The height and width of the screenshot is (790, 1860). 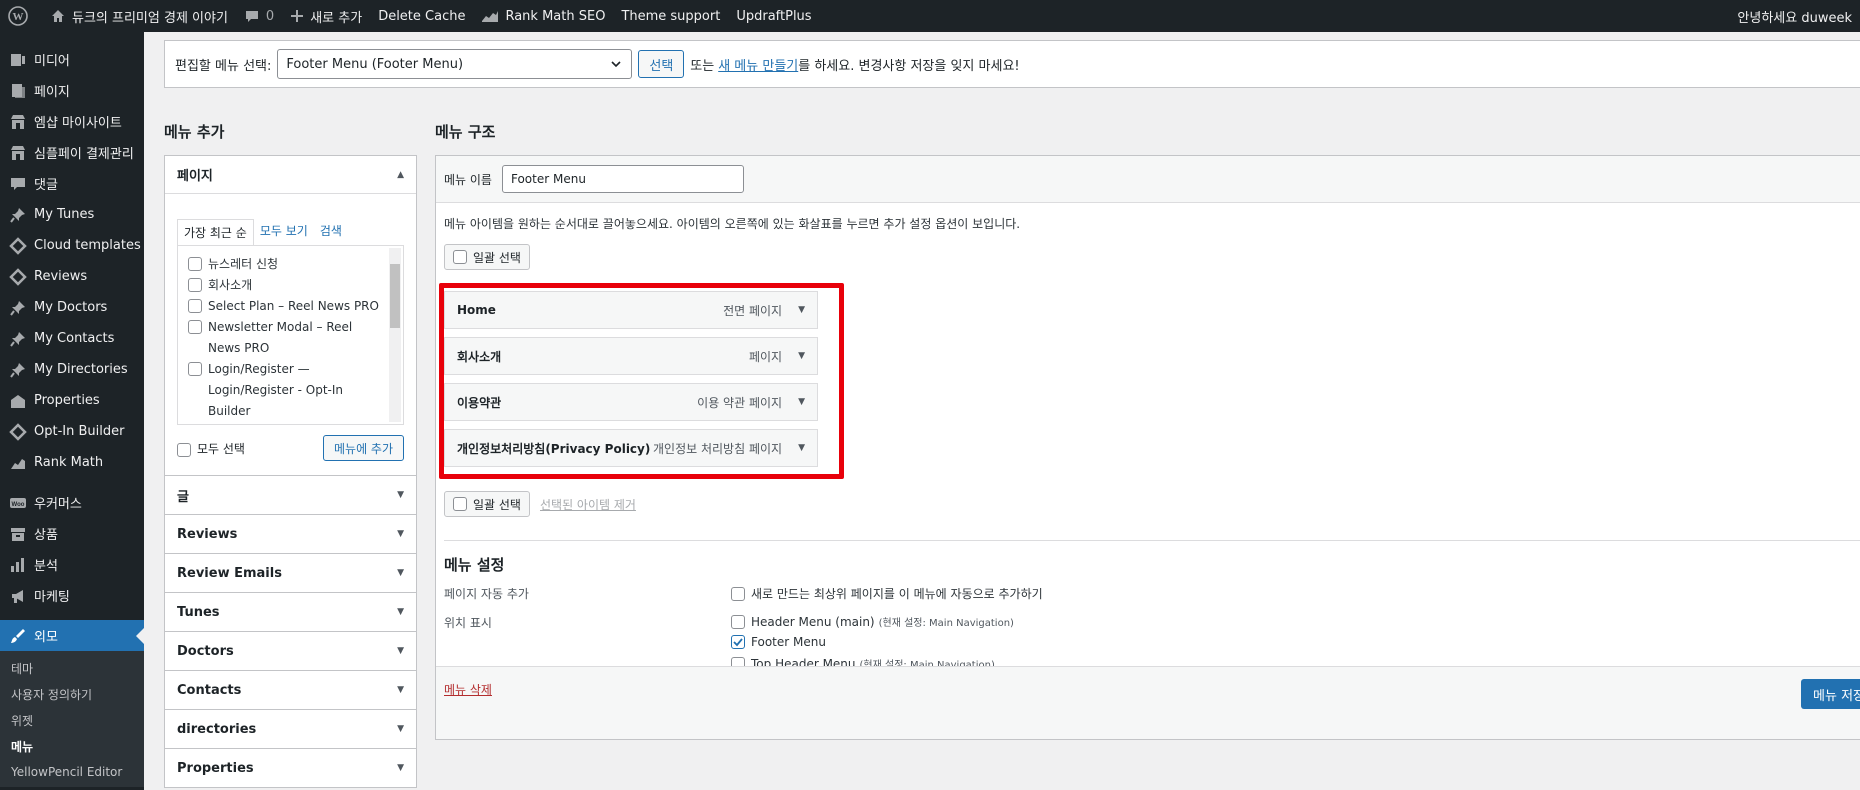 I want to click on page-checklist-item: 회사소개, so click(x=285, y=285).